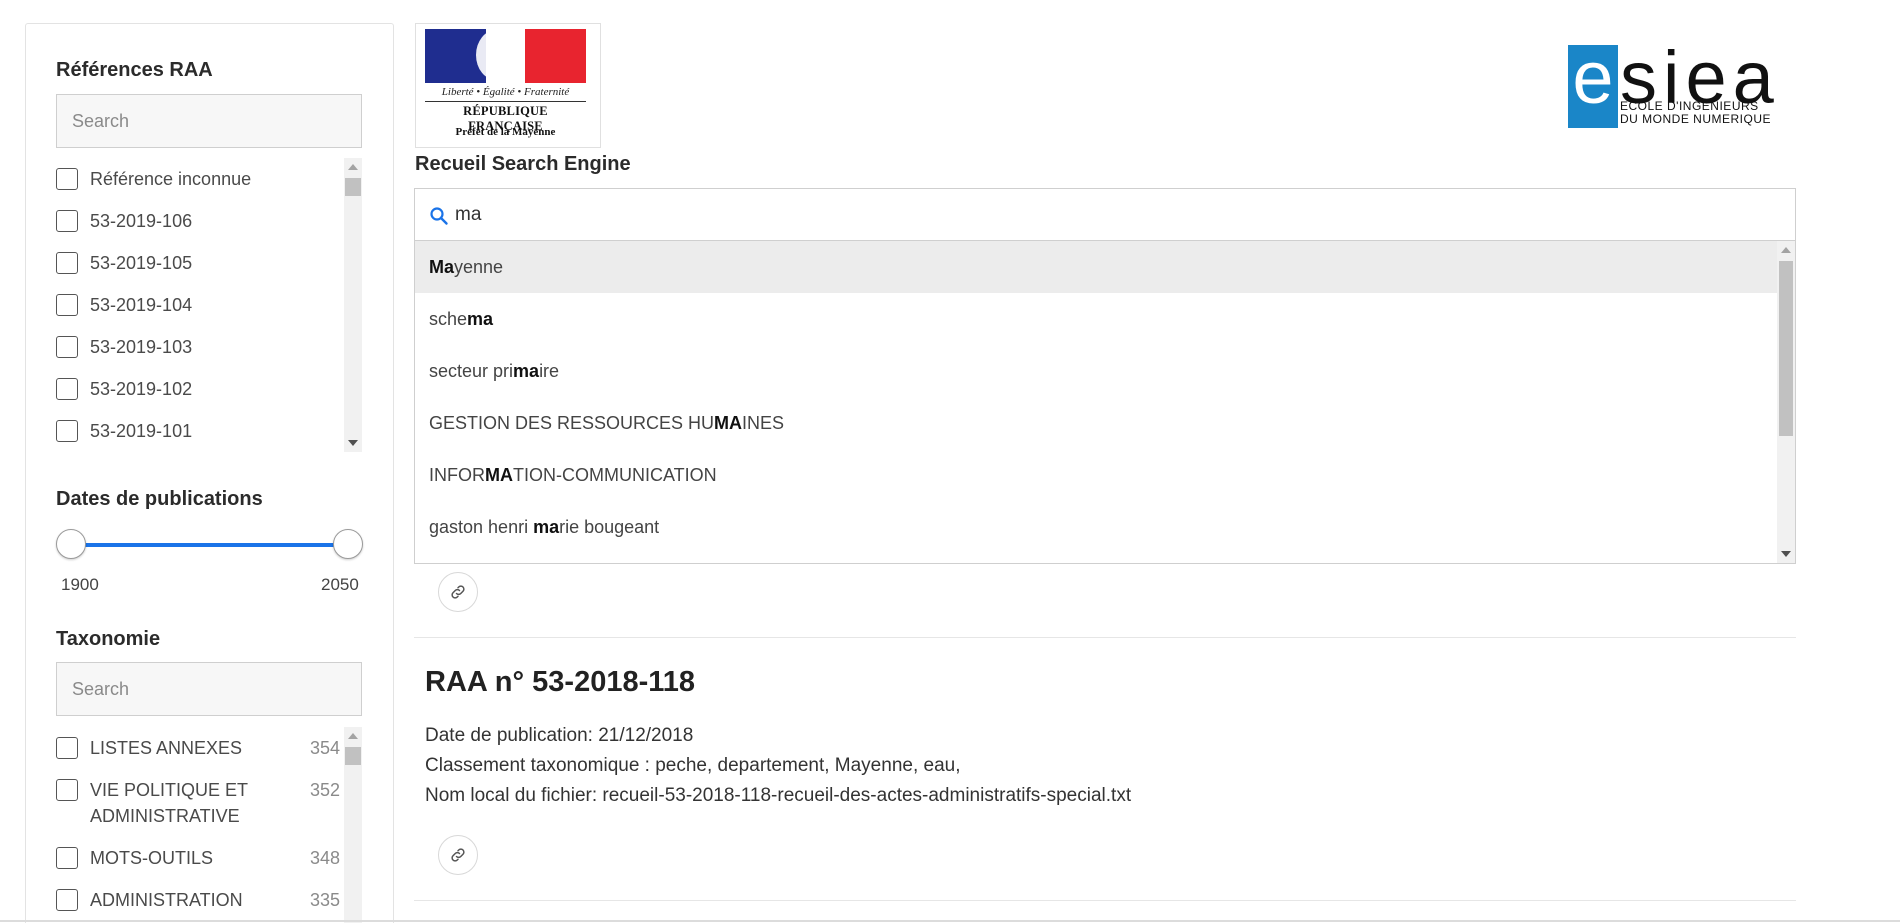 Image resolution: width=1900 pixels, height=923 pixels. I want to click on taxonomy-item-count: 348, so click(324, 858).